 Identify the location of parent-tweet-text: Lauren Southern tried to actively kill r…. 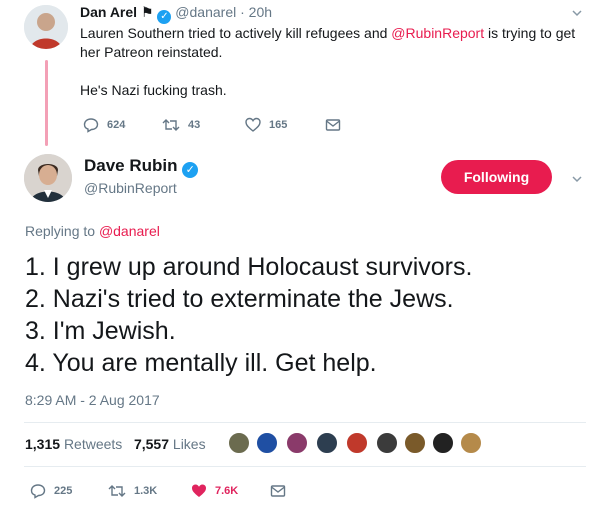
(335, 62).